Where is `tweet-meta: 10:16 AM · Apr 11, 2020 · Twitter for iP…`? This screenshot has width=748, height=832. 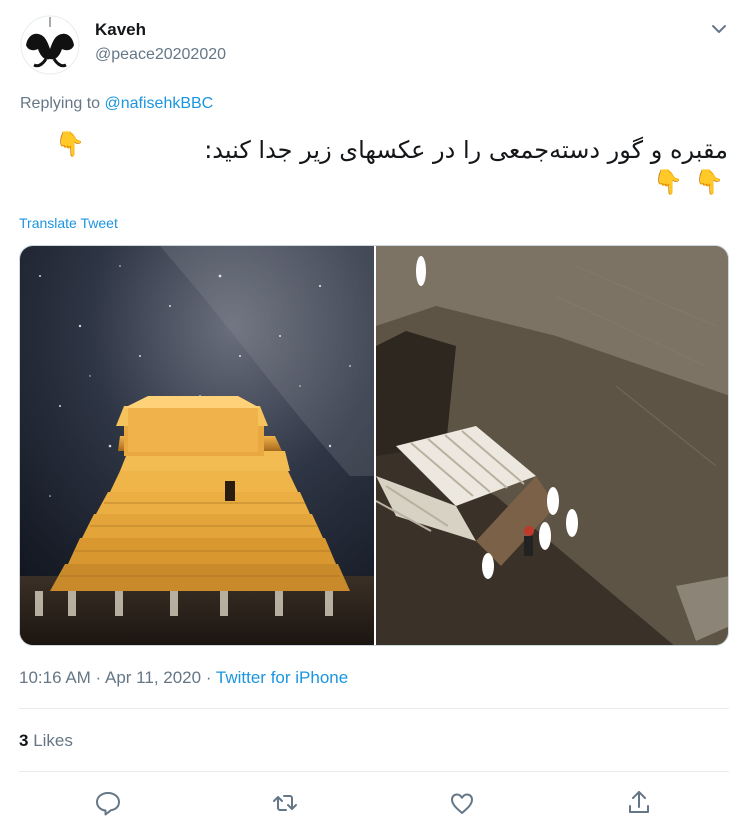
tweet-meta: 10:16 AM · Apr 11, 2020 · Twitter for iP… is located at coordinates (183, 678).